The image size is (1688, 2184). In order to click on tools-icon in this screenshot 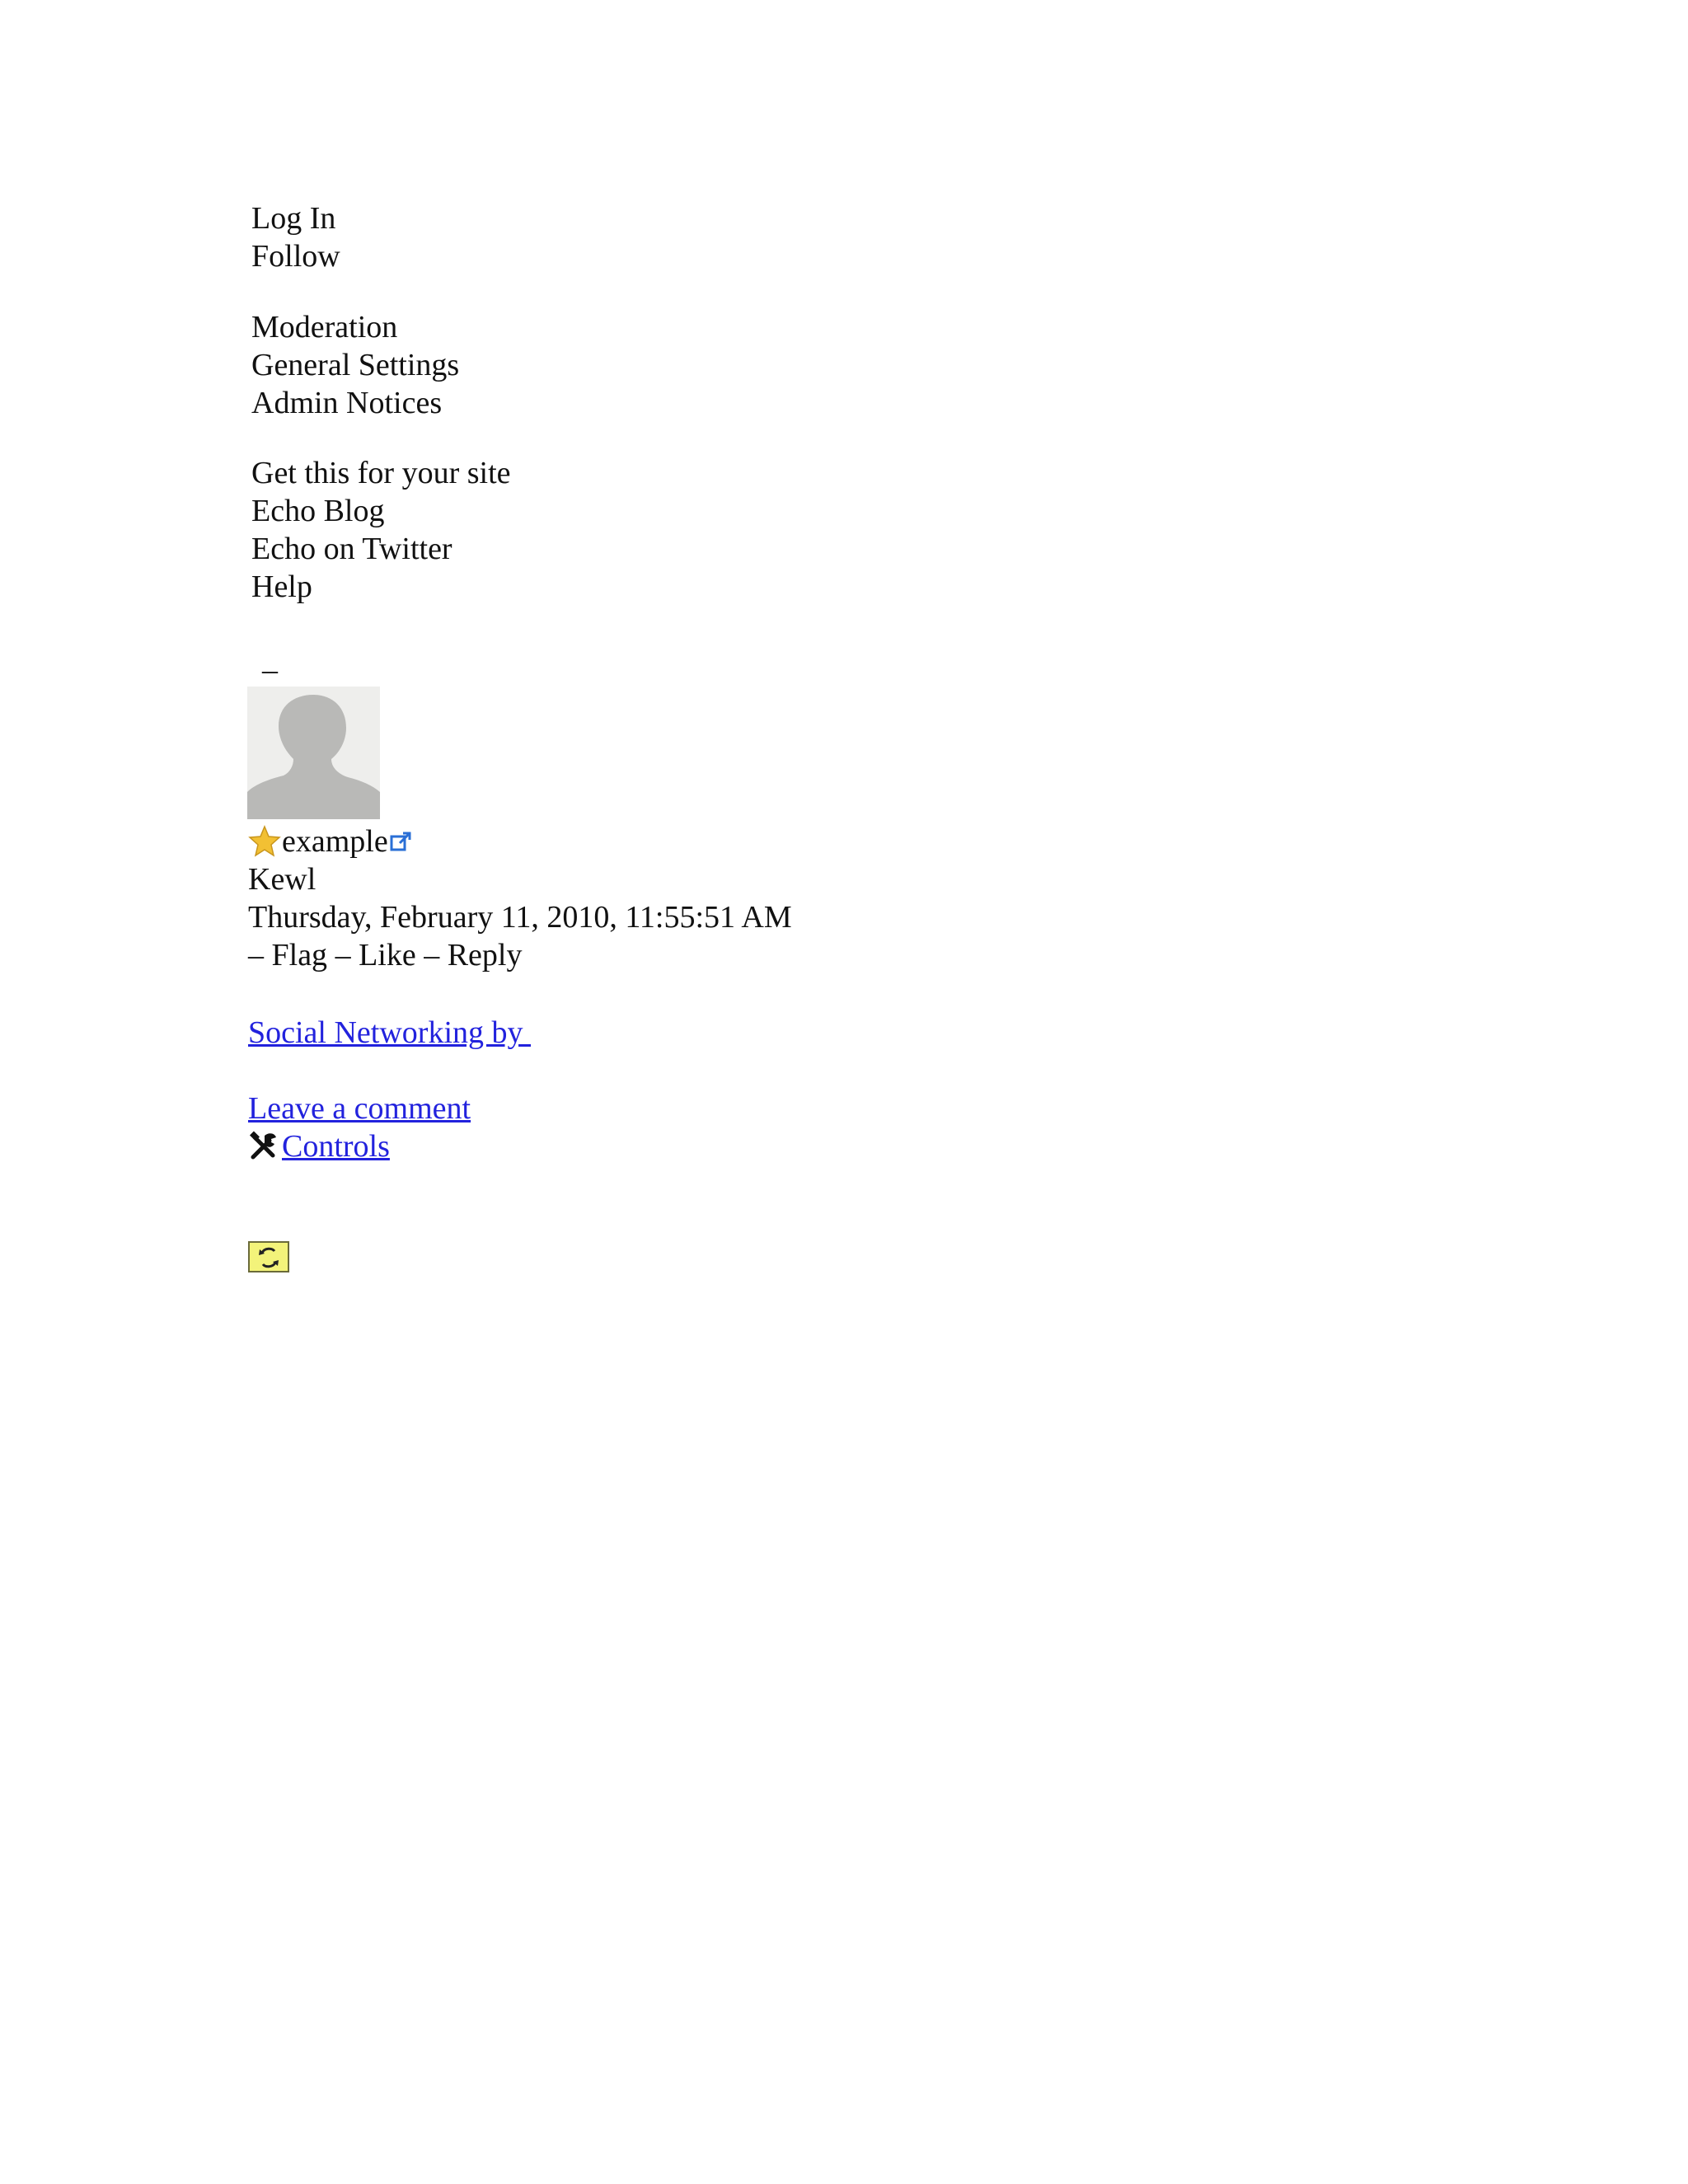, I will do `click(262, 1145)`.